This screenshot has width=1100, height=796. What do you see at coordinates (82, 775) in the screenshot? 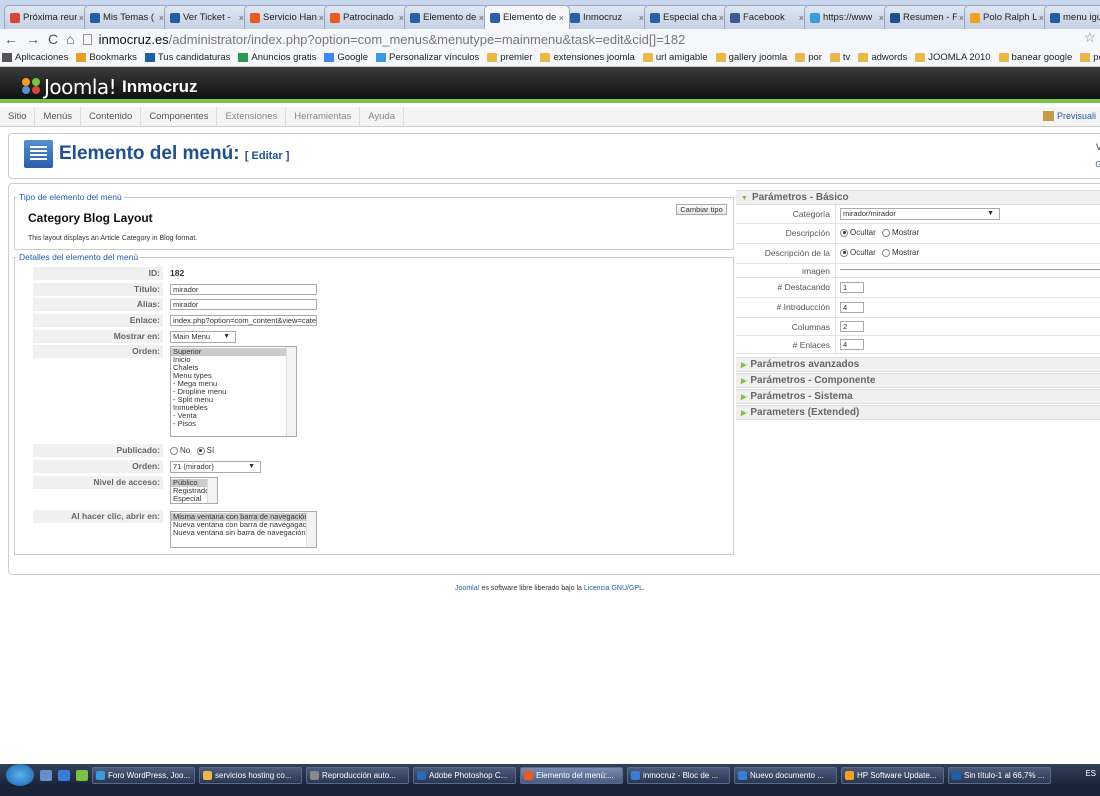
I see `quicklaunch-icon` at bounding box center [82, 775].